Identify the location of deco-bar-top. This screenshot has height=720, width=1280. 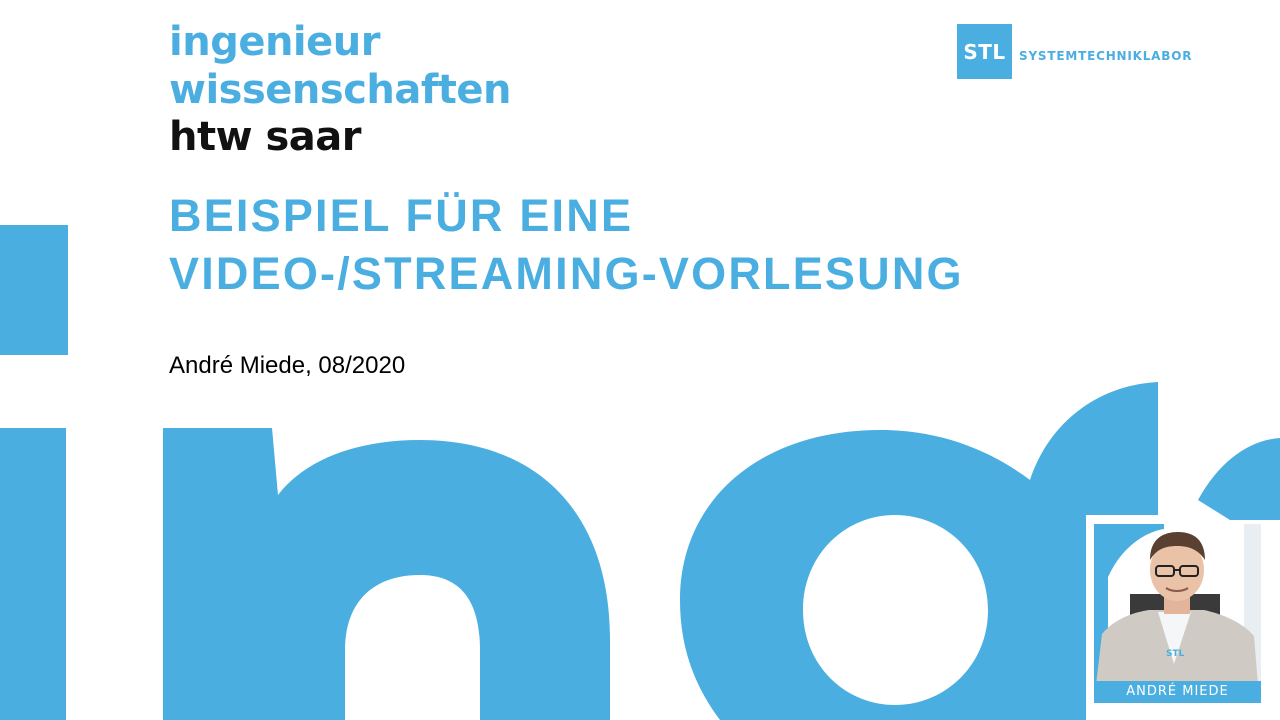
(34, 290).